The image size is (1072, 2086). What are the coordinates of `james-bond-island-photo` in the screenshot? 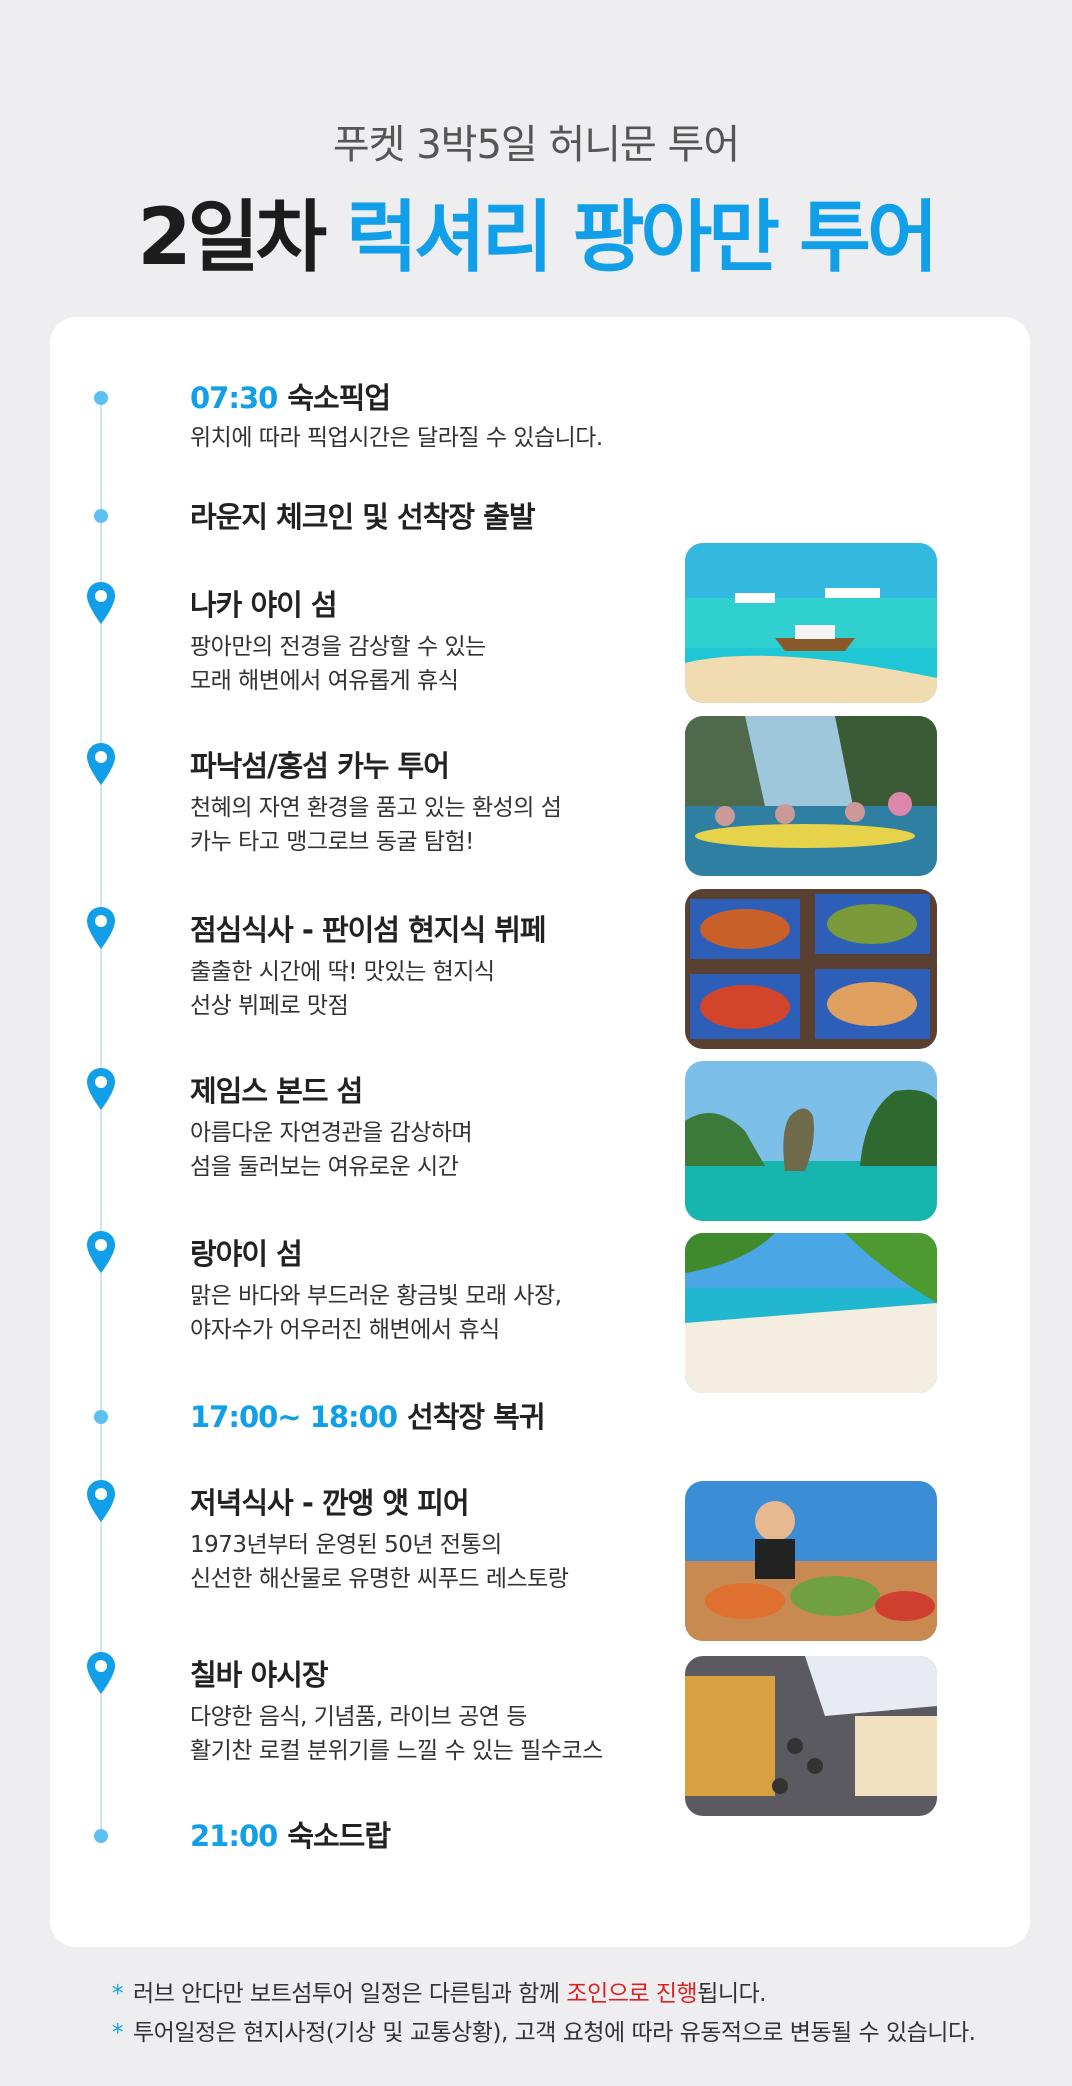 It's located at (811, 1141).